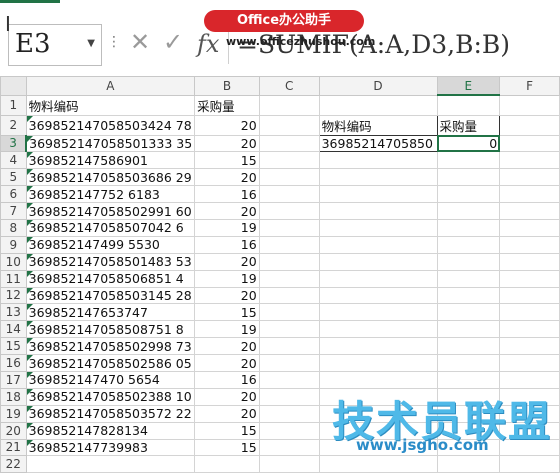  I want to click on cell-a: 369852147058502388 10, so click(110, 396).